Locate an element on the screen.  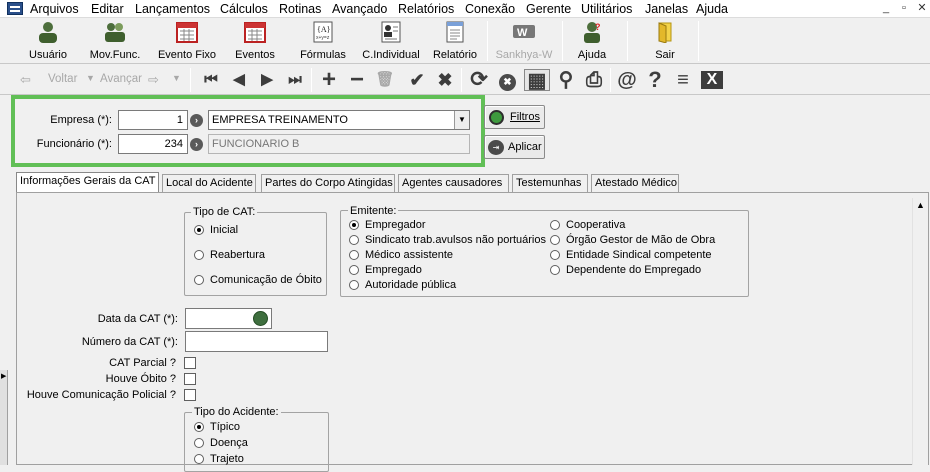
menu-gerente: Gerente is located at coordinates (548, 9).